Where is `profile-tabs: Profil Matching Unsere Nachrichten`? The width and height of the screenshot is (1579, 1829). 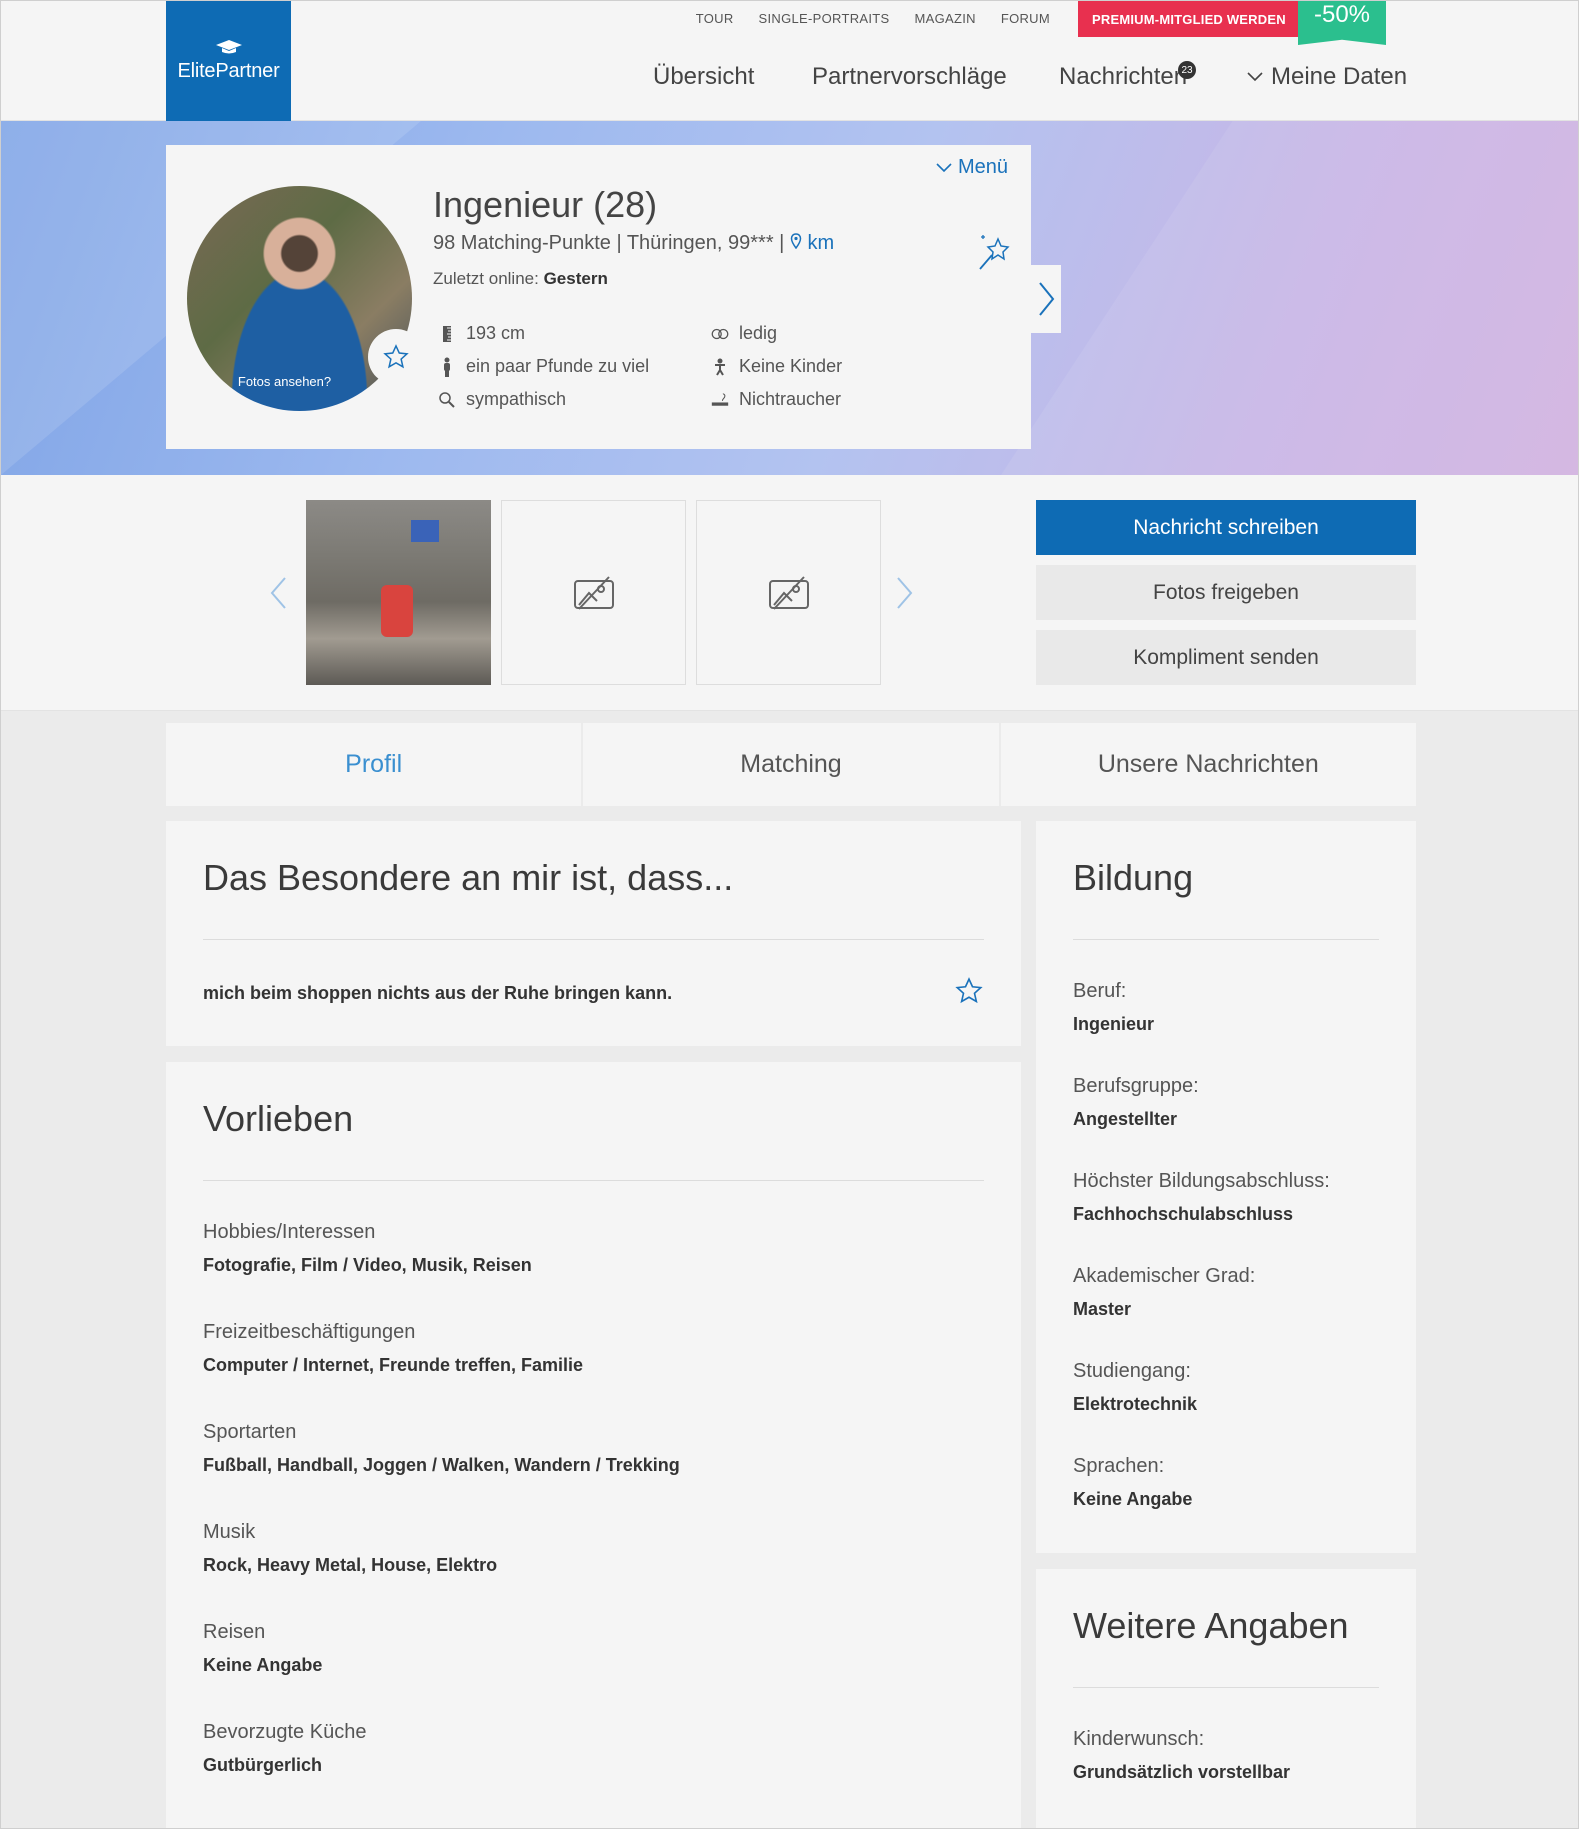
profile-tabs: Profil Matching Unsere Nachrichten is located at coordinates (791, 764).